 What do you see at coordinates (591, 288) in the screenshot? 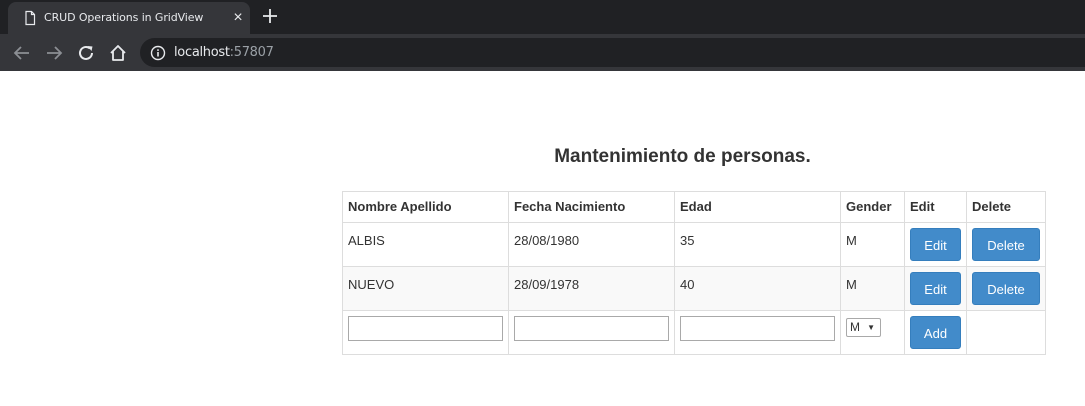
I see `cell-birth: 28/09/1978` at bounding box center [591, 288].